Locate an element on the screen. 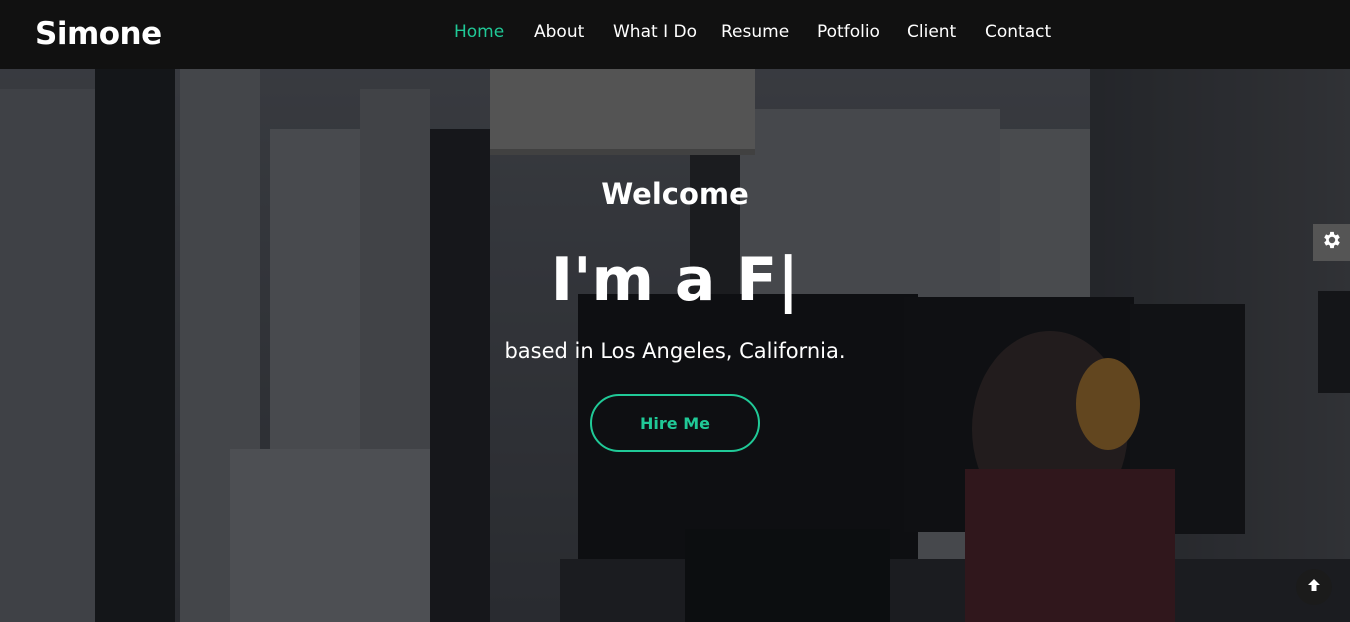  nav-item-client: Client is located at coordinates (931, 32).